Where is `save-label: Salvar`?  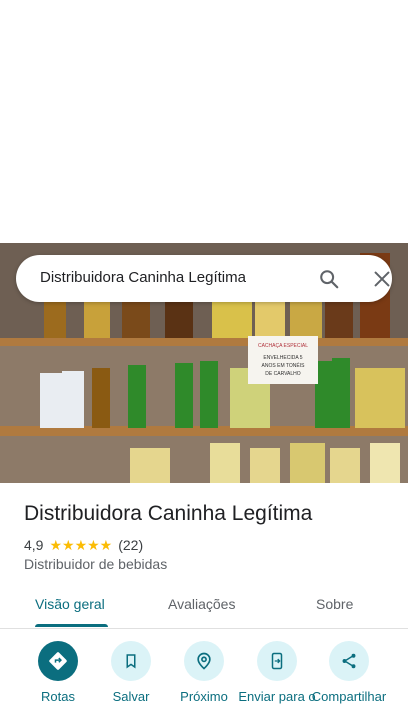 save-label: Salvar is located at coordinates (131, 696).